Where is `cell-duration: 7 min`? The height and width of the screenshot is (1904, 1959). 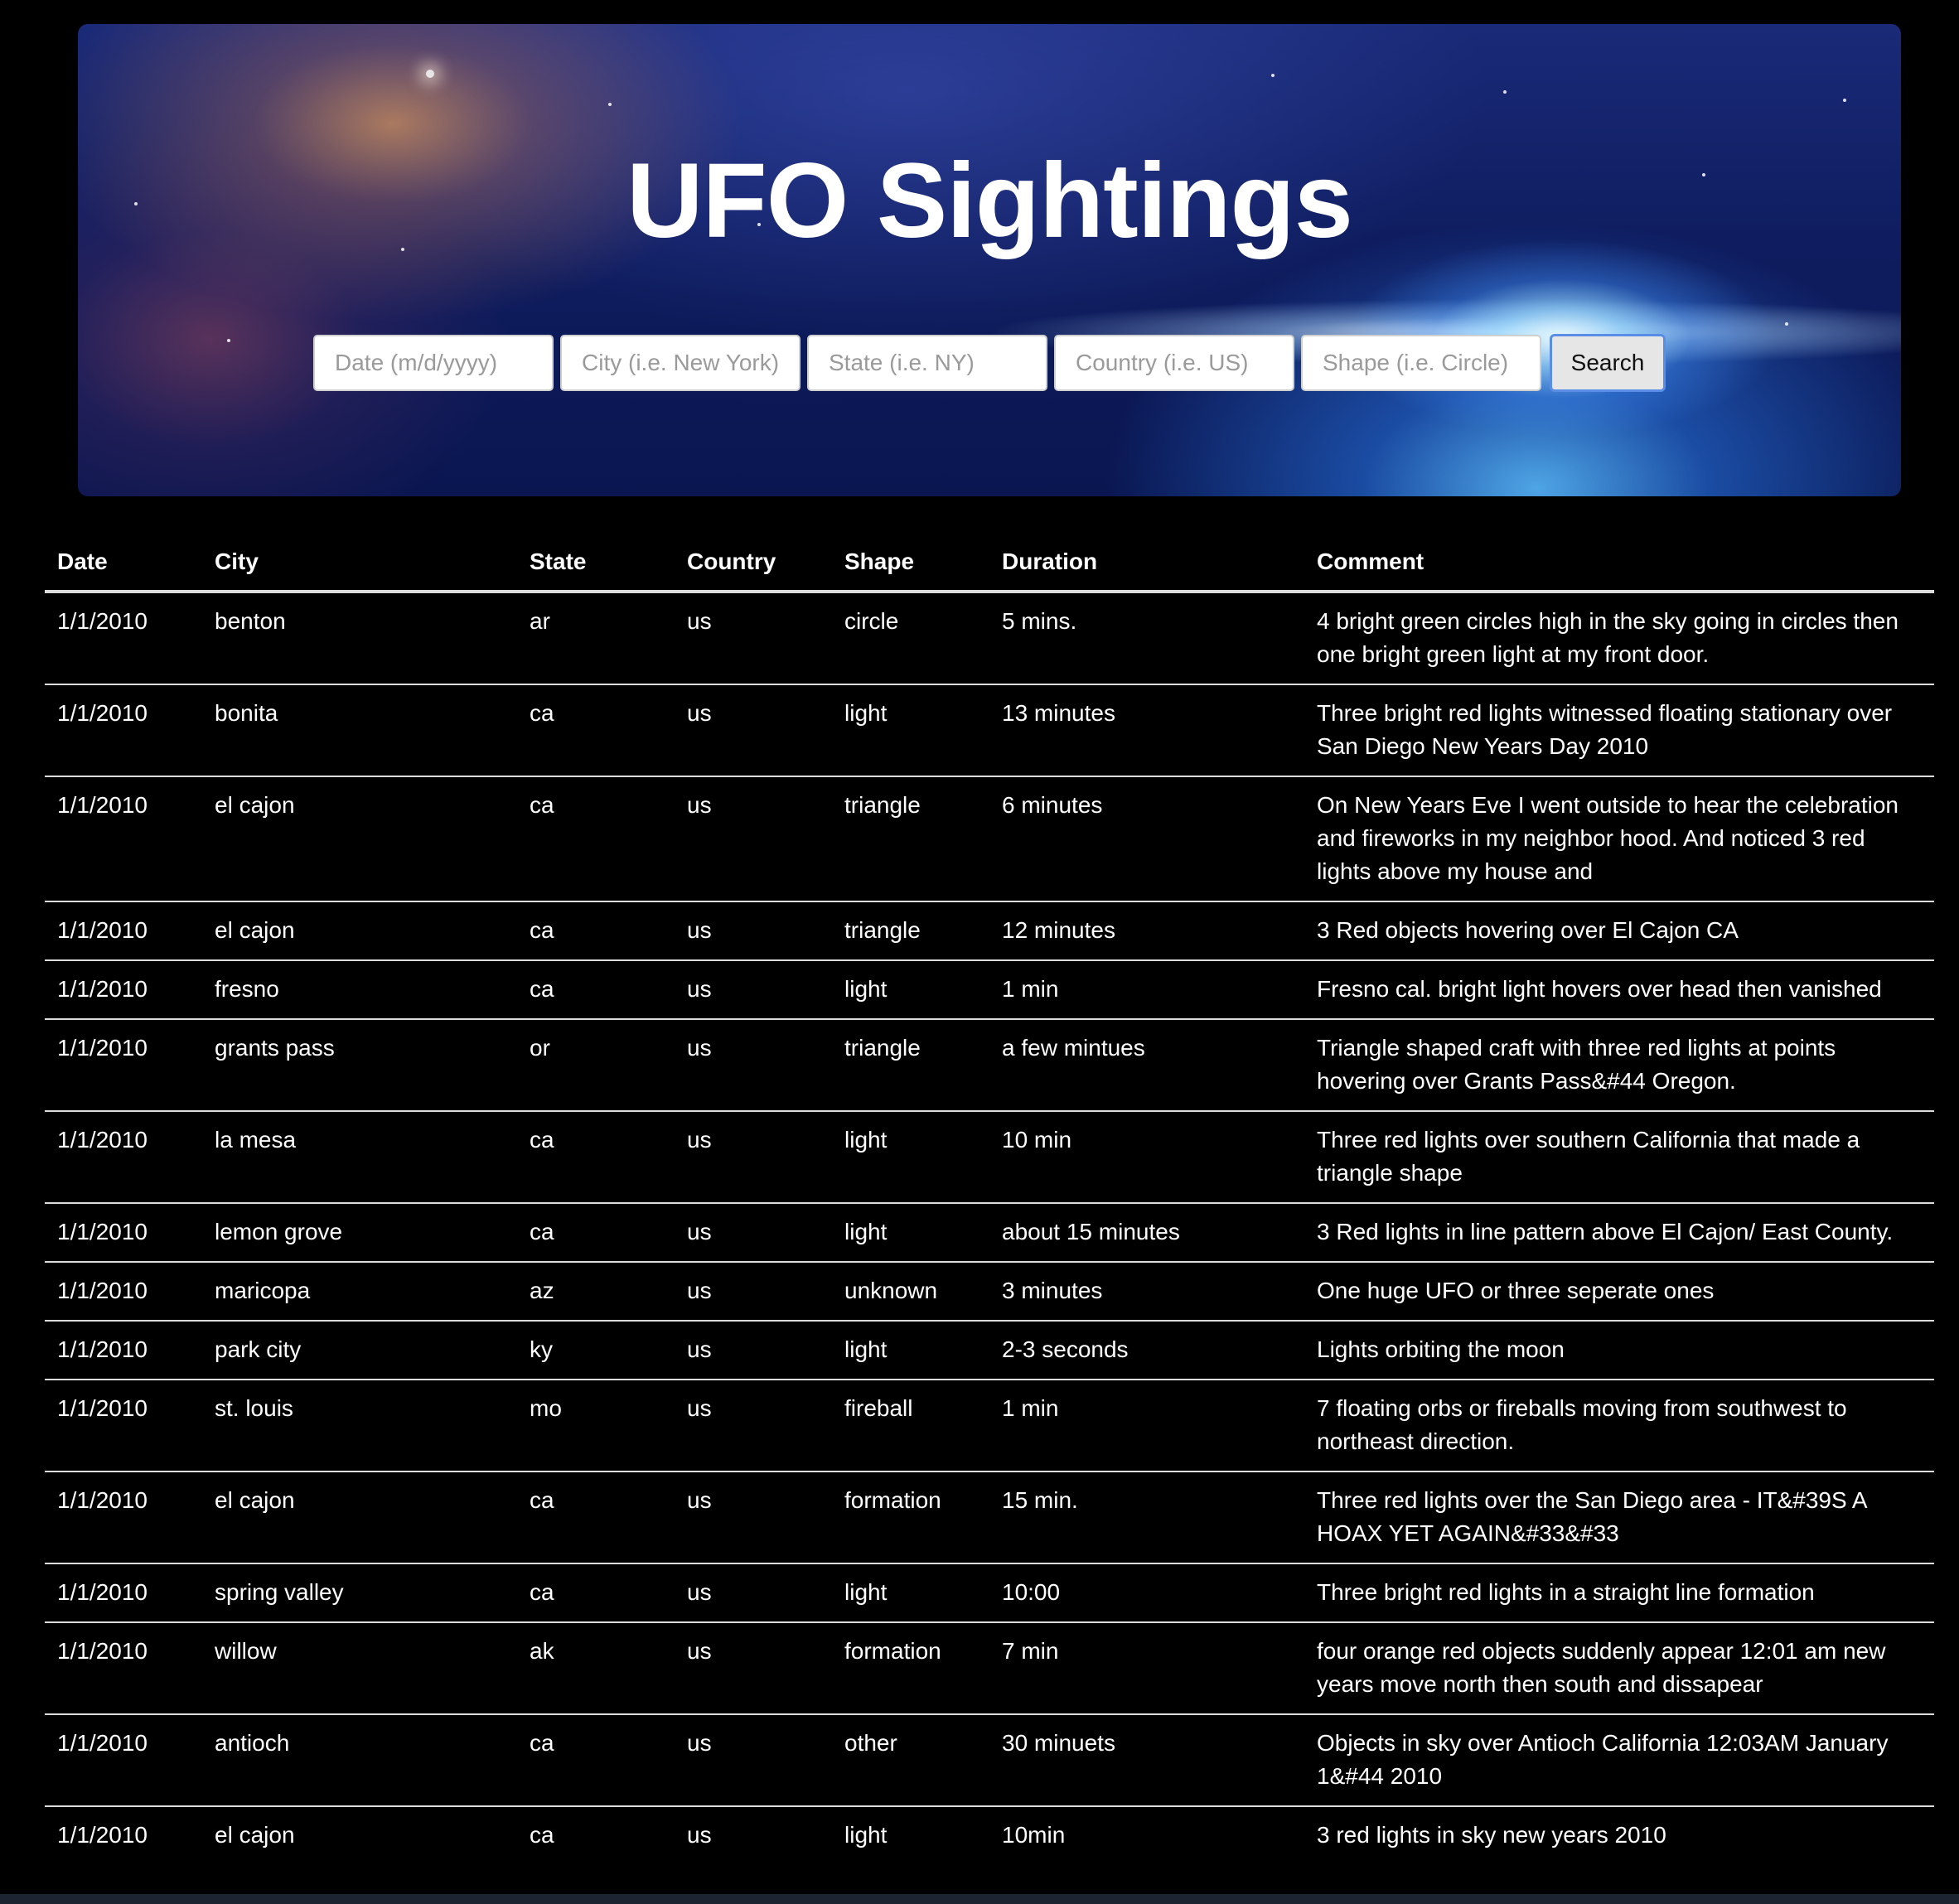
cell-duration: 7 min is located at coordinates (1146, 1667).